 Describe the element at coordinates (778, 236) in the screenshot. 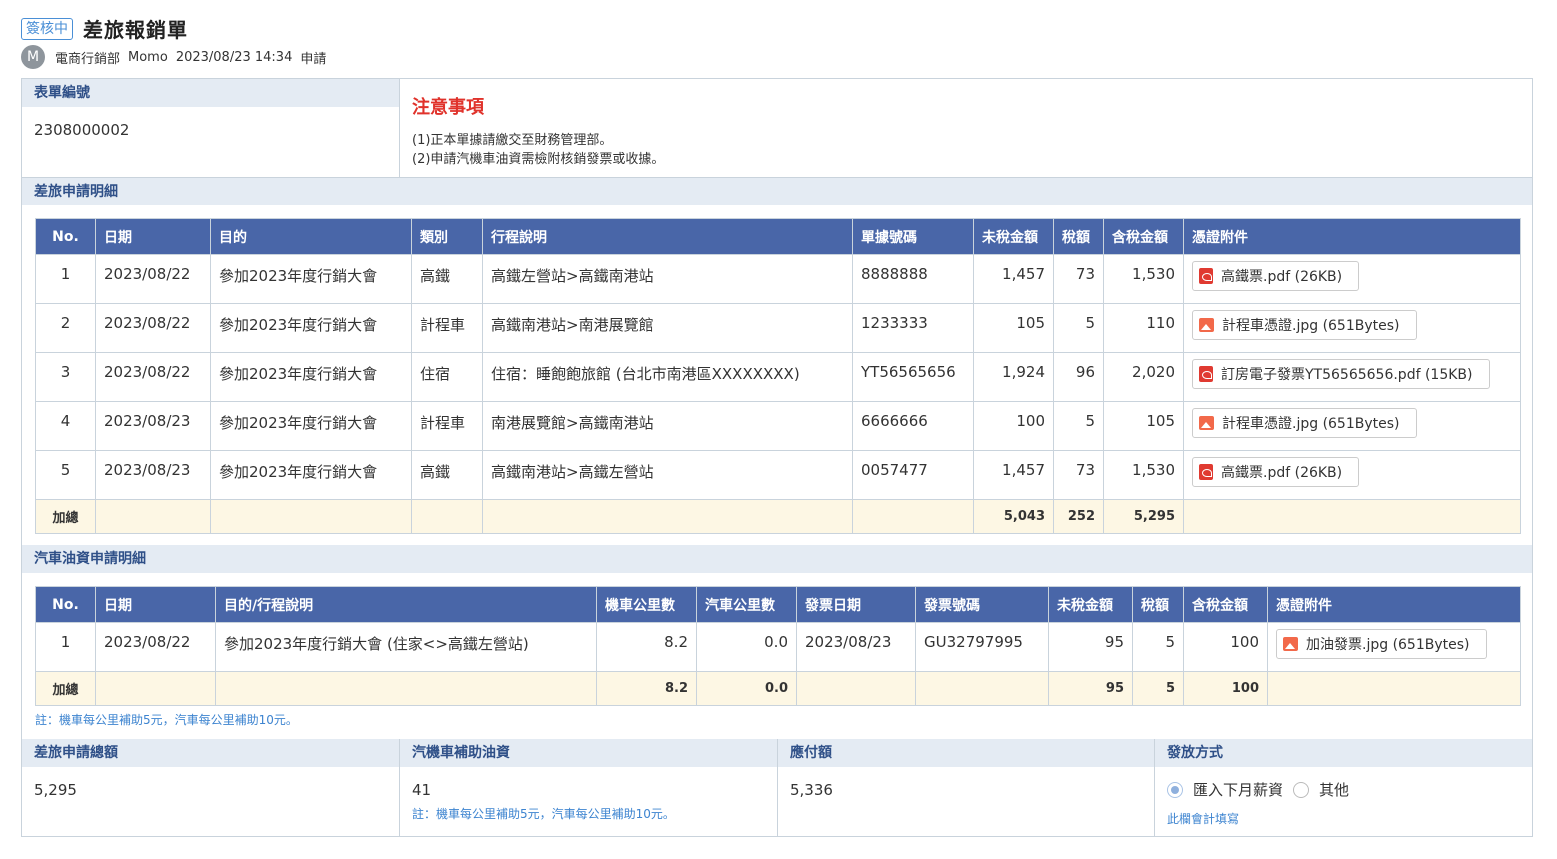

I see `travel-header-row: No. 日期 目的 類別 行程說明 單據號碼 未稅金額 稅額 含稅金額 憑證附件` at that location.